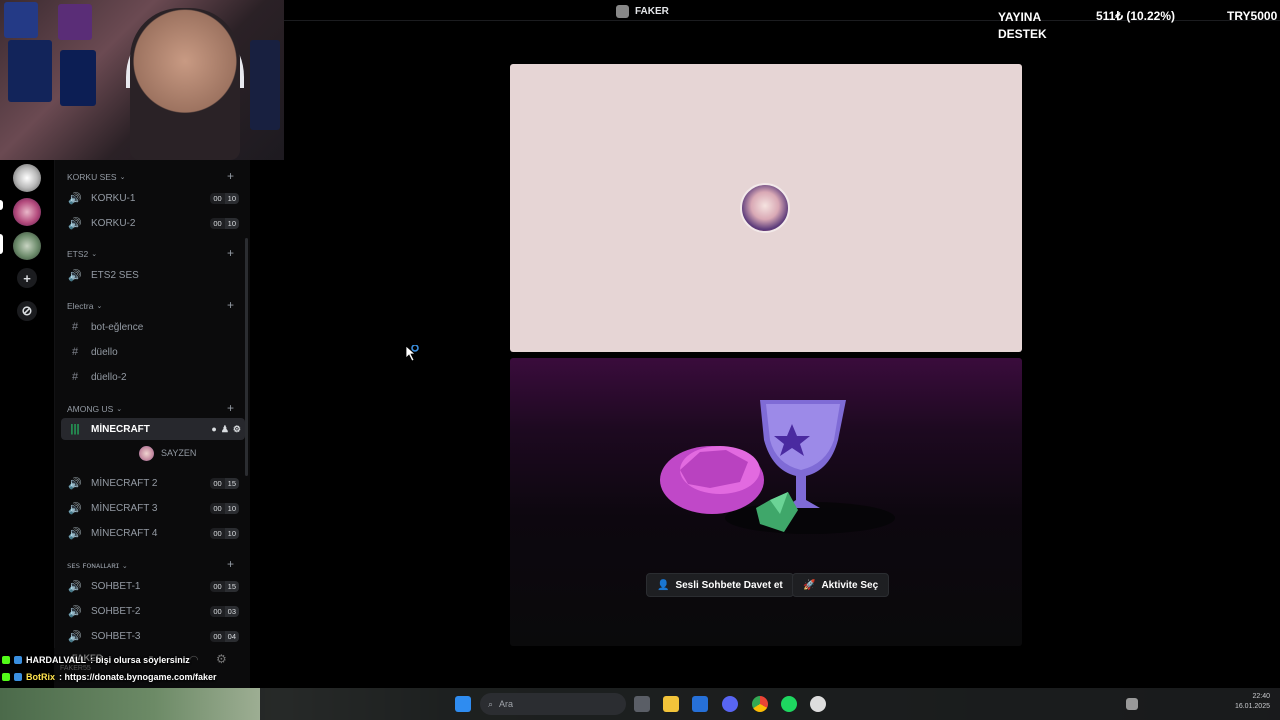 Image resolution: width=1280 pixels, height=720 pixels. What do you see at coordinates (27, 178) in the screenshot?
I see `server-icon-faker` at bounding box center [27, 178].